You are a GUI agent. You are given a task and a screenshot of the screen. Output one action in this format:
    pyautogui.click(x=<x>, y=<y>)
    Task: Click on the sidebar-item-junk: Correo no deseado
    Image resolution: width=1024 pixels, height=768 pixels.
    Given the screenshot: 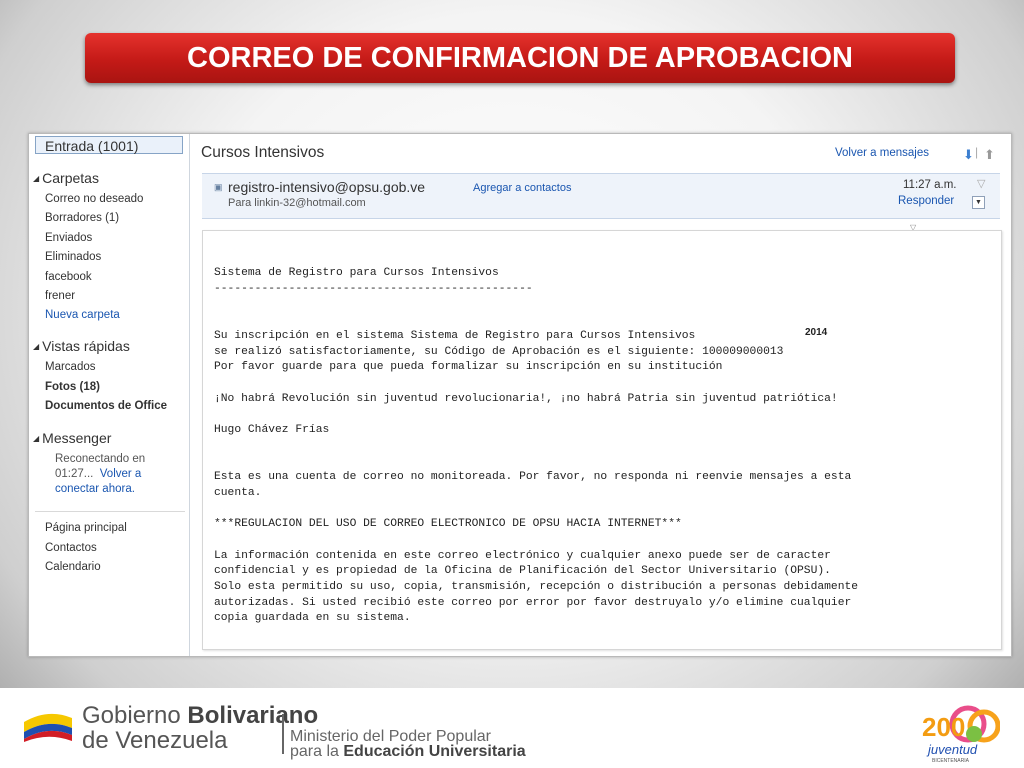 What is the action you would take?
    pyautogui.click(x=94, y=199)
    